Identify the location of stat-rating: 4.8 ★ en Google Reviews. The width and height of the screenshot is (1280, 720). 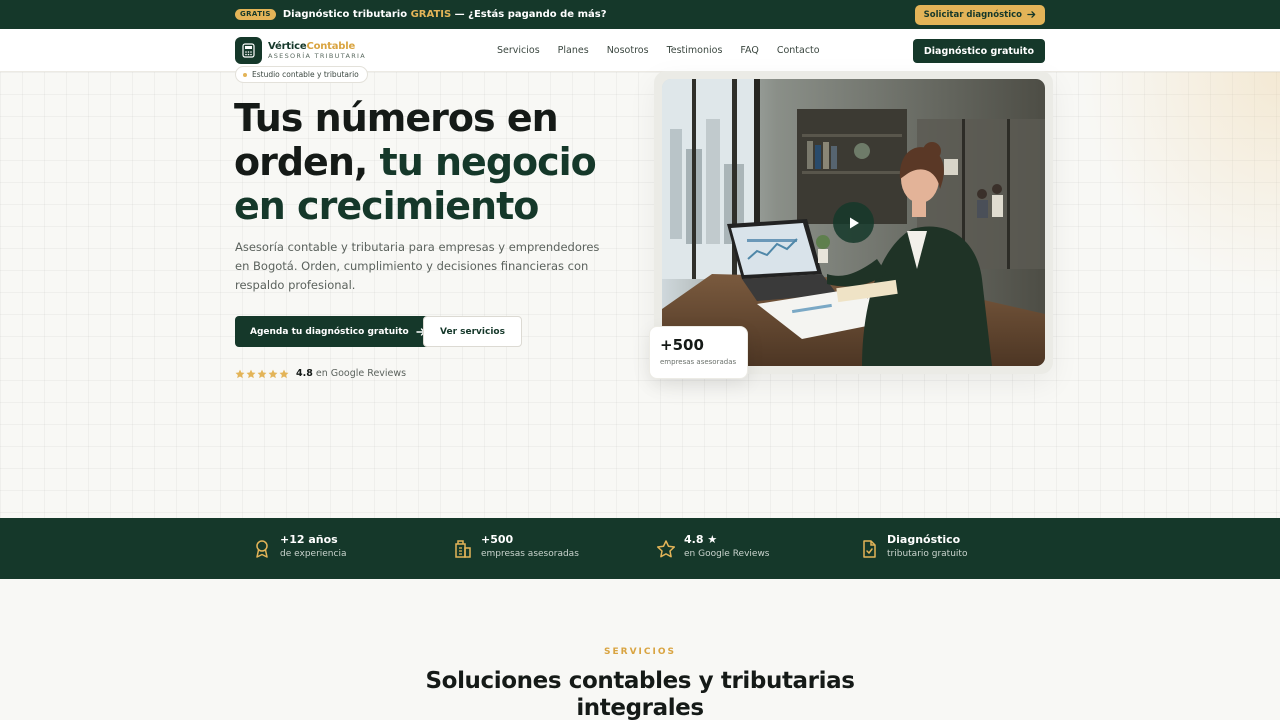
(713, 547).